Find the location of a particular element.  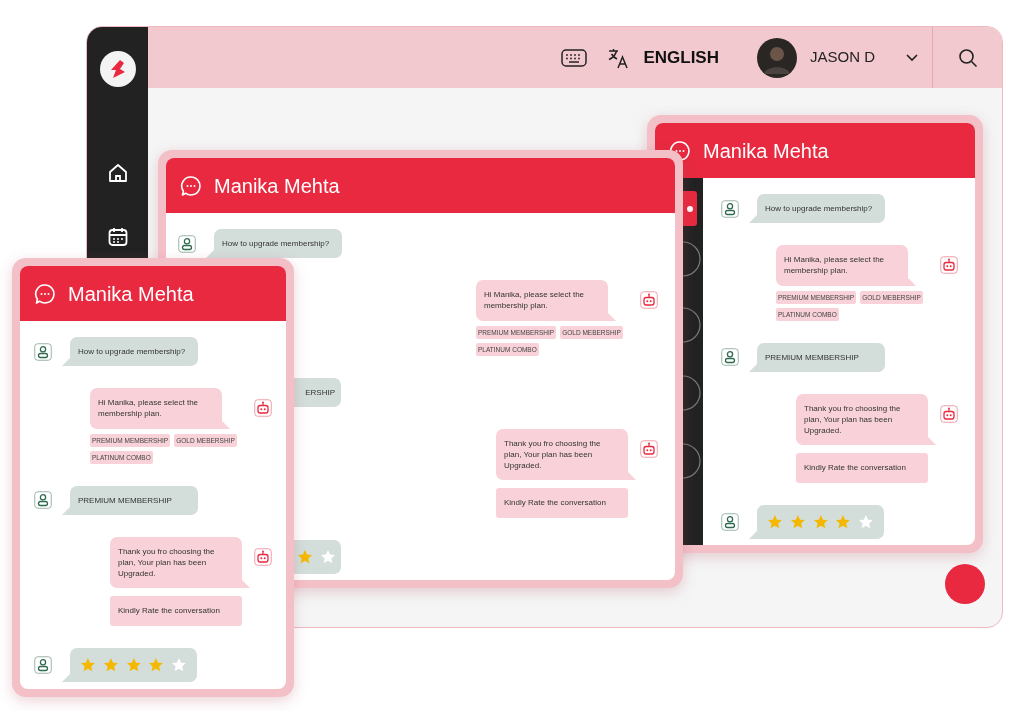

chevron-icon is located at coordinates (912, 57).